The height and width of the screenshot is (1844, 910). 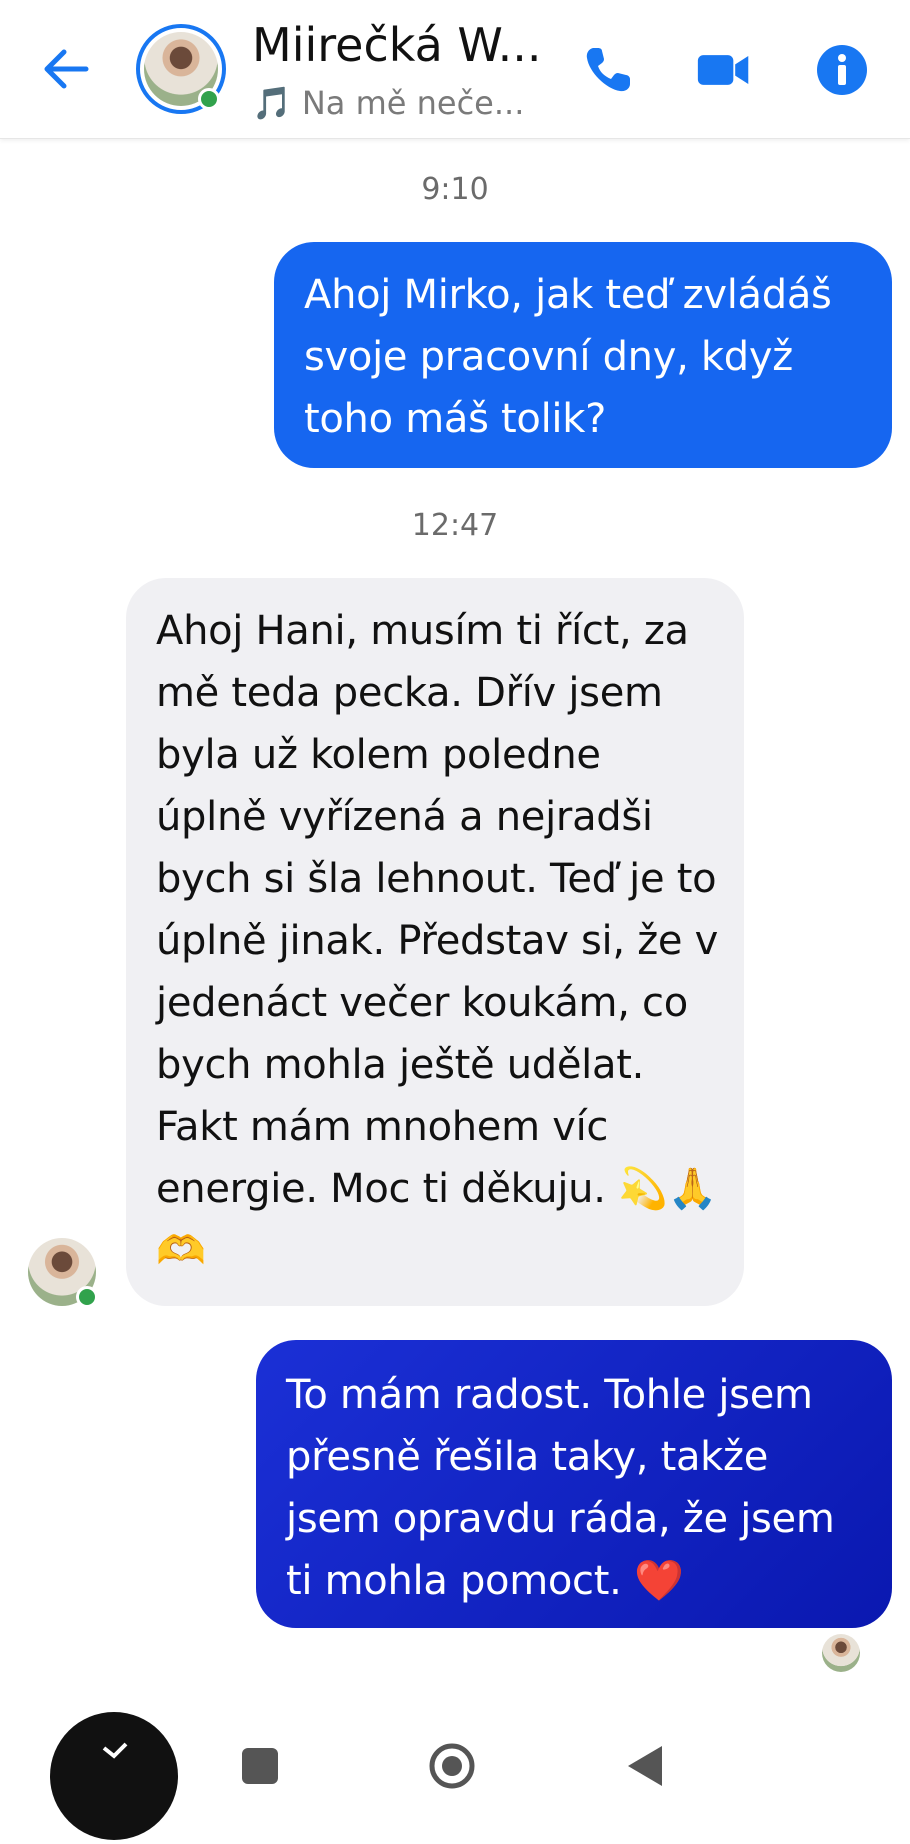 What do you see at coordinates (724, 70) in the screenshot?
I see `video-camera-icon` at bounding box center [724, 70].